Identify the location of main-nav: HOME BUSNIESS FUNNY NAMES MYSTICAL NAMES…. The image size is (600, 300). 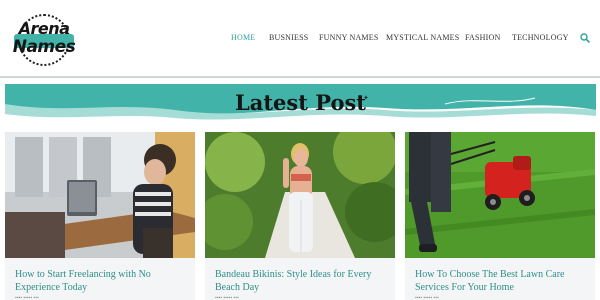
(300, 40).